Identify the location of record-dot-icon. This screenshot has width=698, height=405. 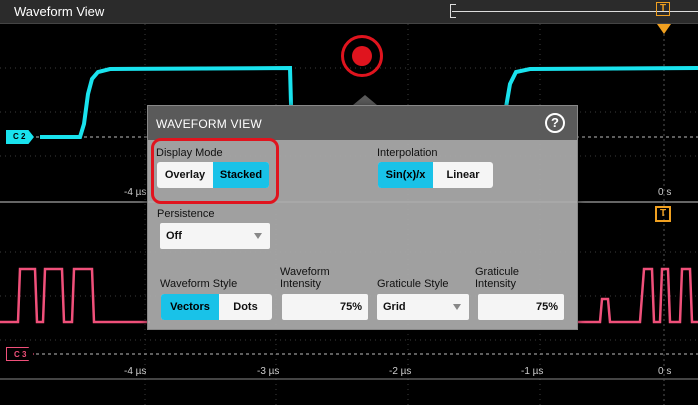
(362, 56).